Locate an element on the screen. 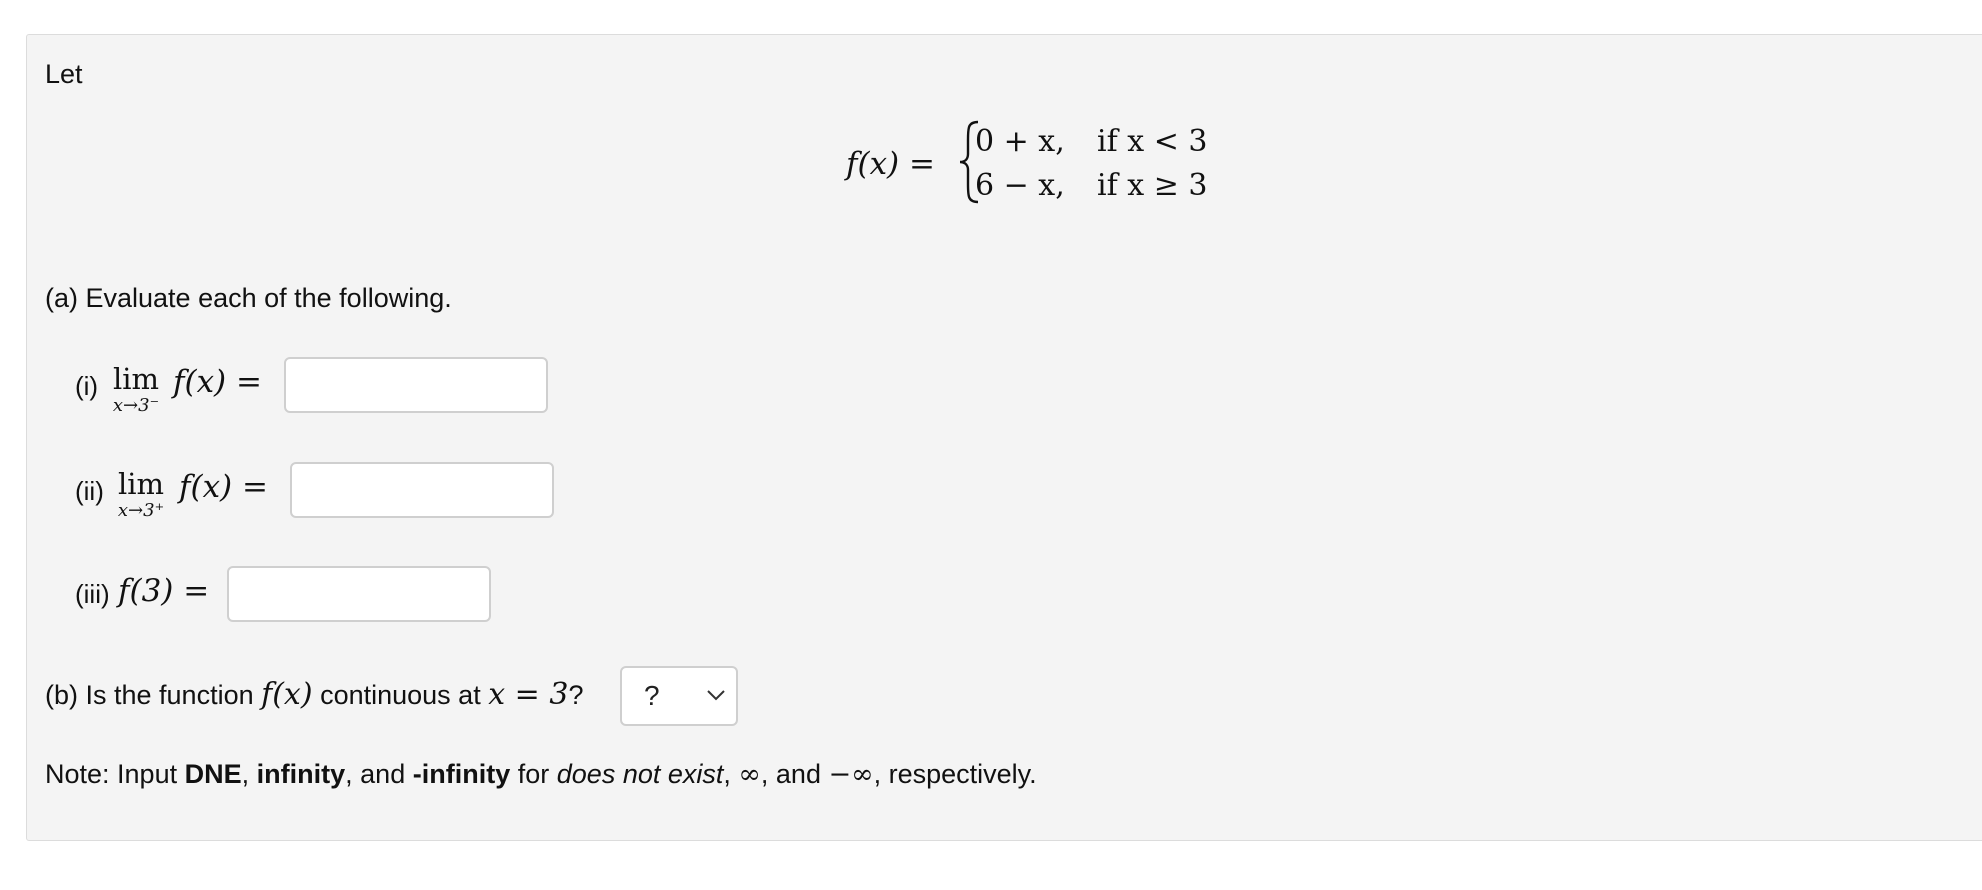 Image resolution: width=1982 pixels, height=890 pixels. item-ii-limit: lim x→3⁺ is located at coordinates (141, 495).